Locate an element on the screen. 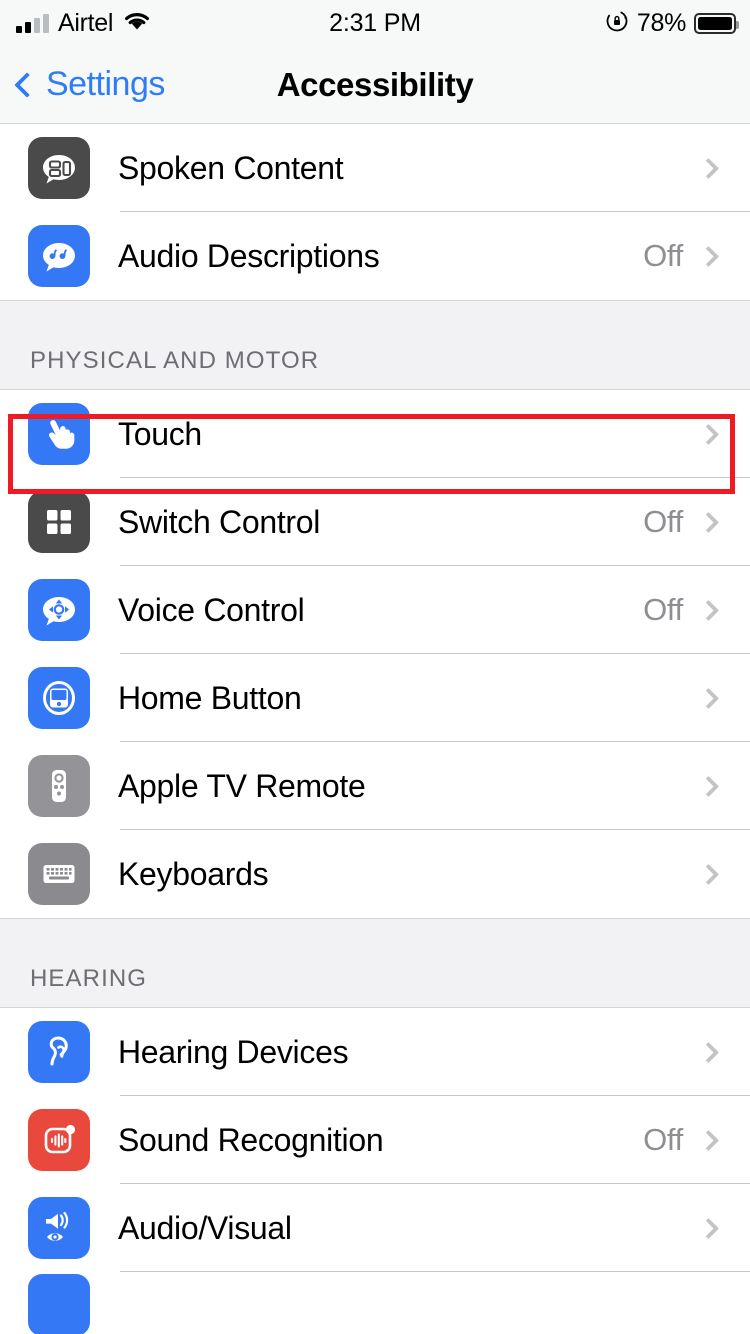 The width and height of the screenshot is (750, 1334). list-item-label: Apple TV Remote is located at coordinates (242, 785).